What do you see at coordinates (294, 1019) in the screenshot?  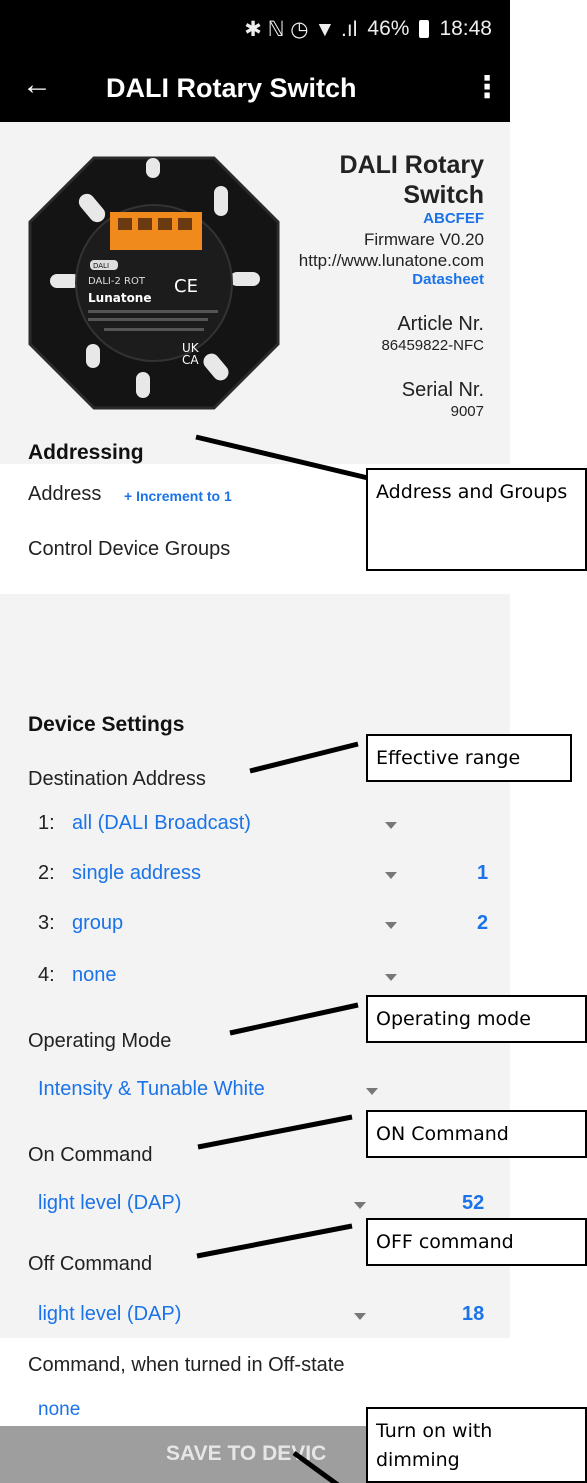 I see `mode-pointer` at bounding box center [294, 1019].